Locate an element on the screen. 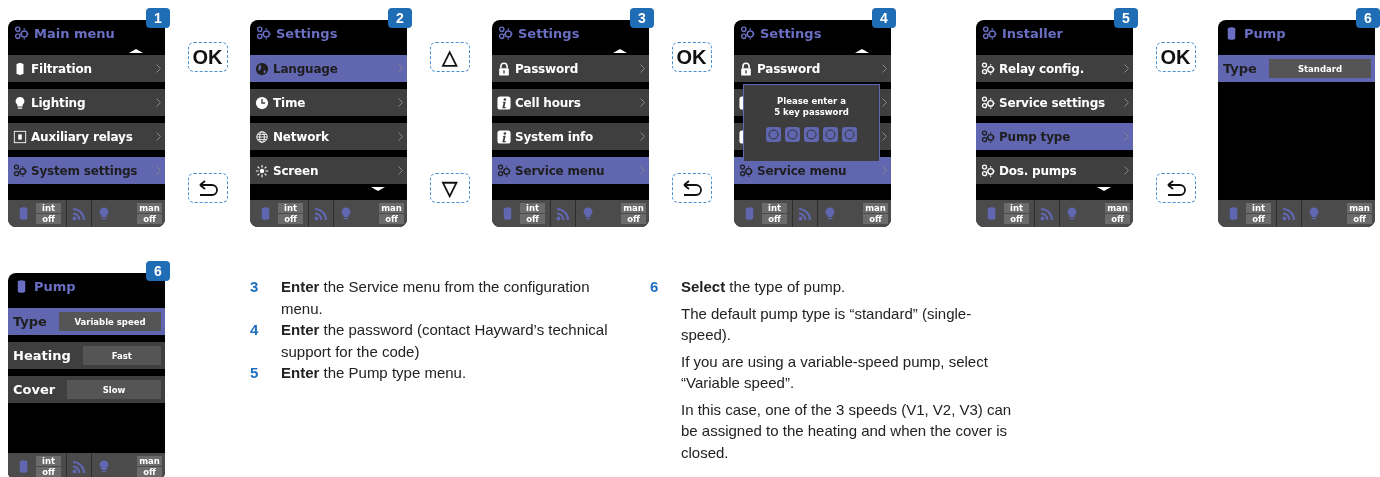  menu-label: Password is located at coordinates (789, 68).